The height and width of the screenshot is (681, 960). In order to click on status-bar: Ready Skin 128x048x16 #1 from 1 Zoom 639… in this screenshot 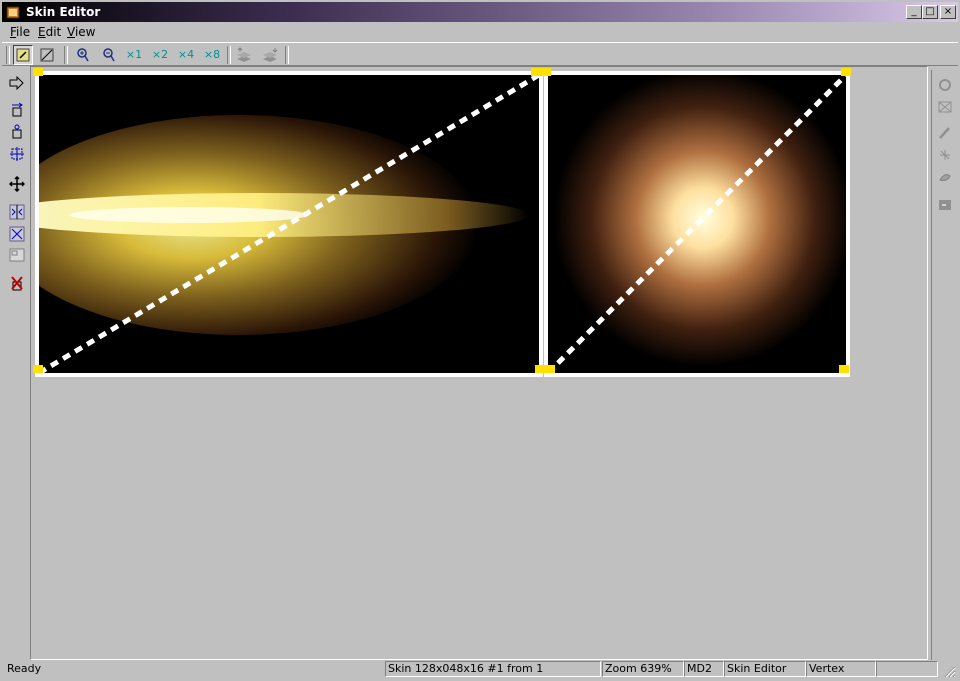, I will do `click(480, 669)`.